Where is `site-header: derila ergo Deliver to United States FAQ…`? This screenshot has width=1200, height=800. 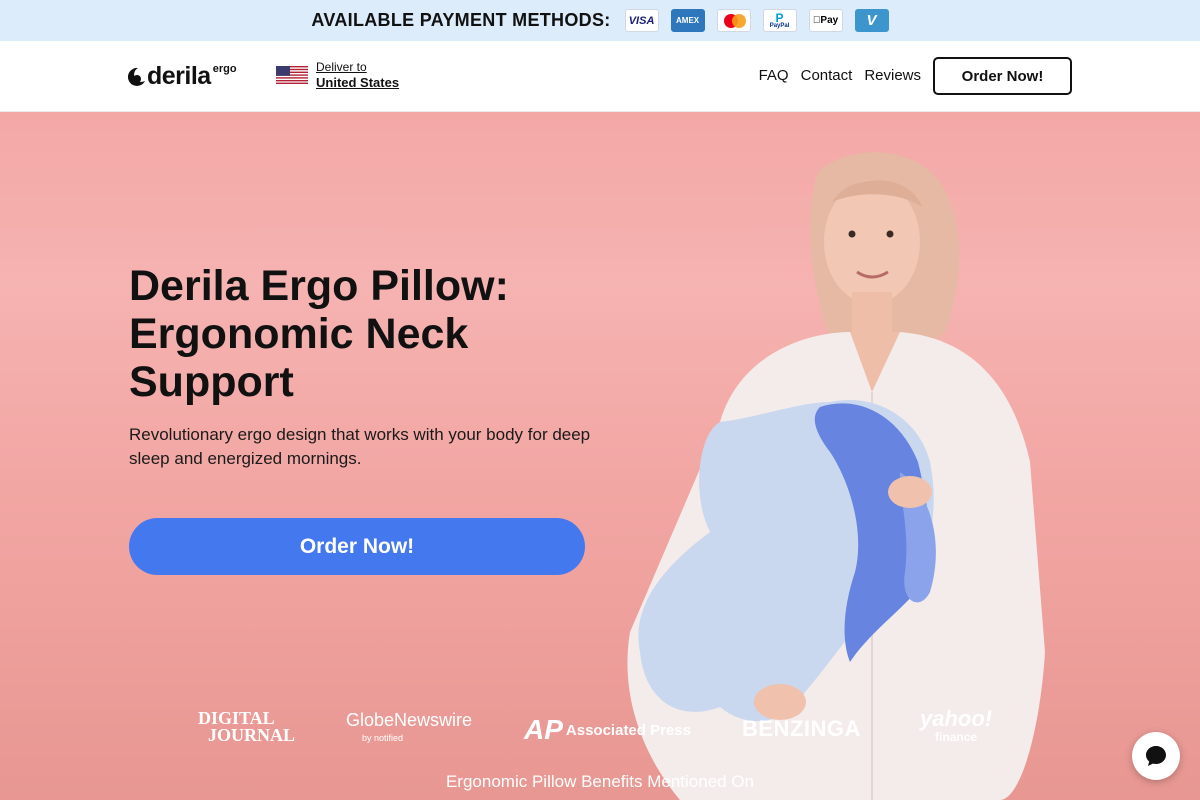
site-header: derila ergo Deliver to United States FAQ… is located at coordinates (600, 76).